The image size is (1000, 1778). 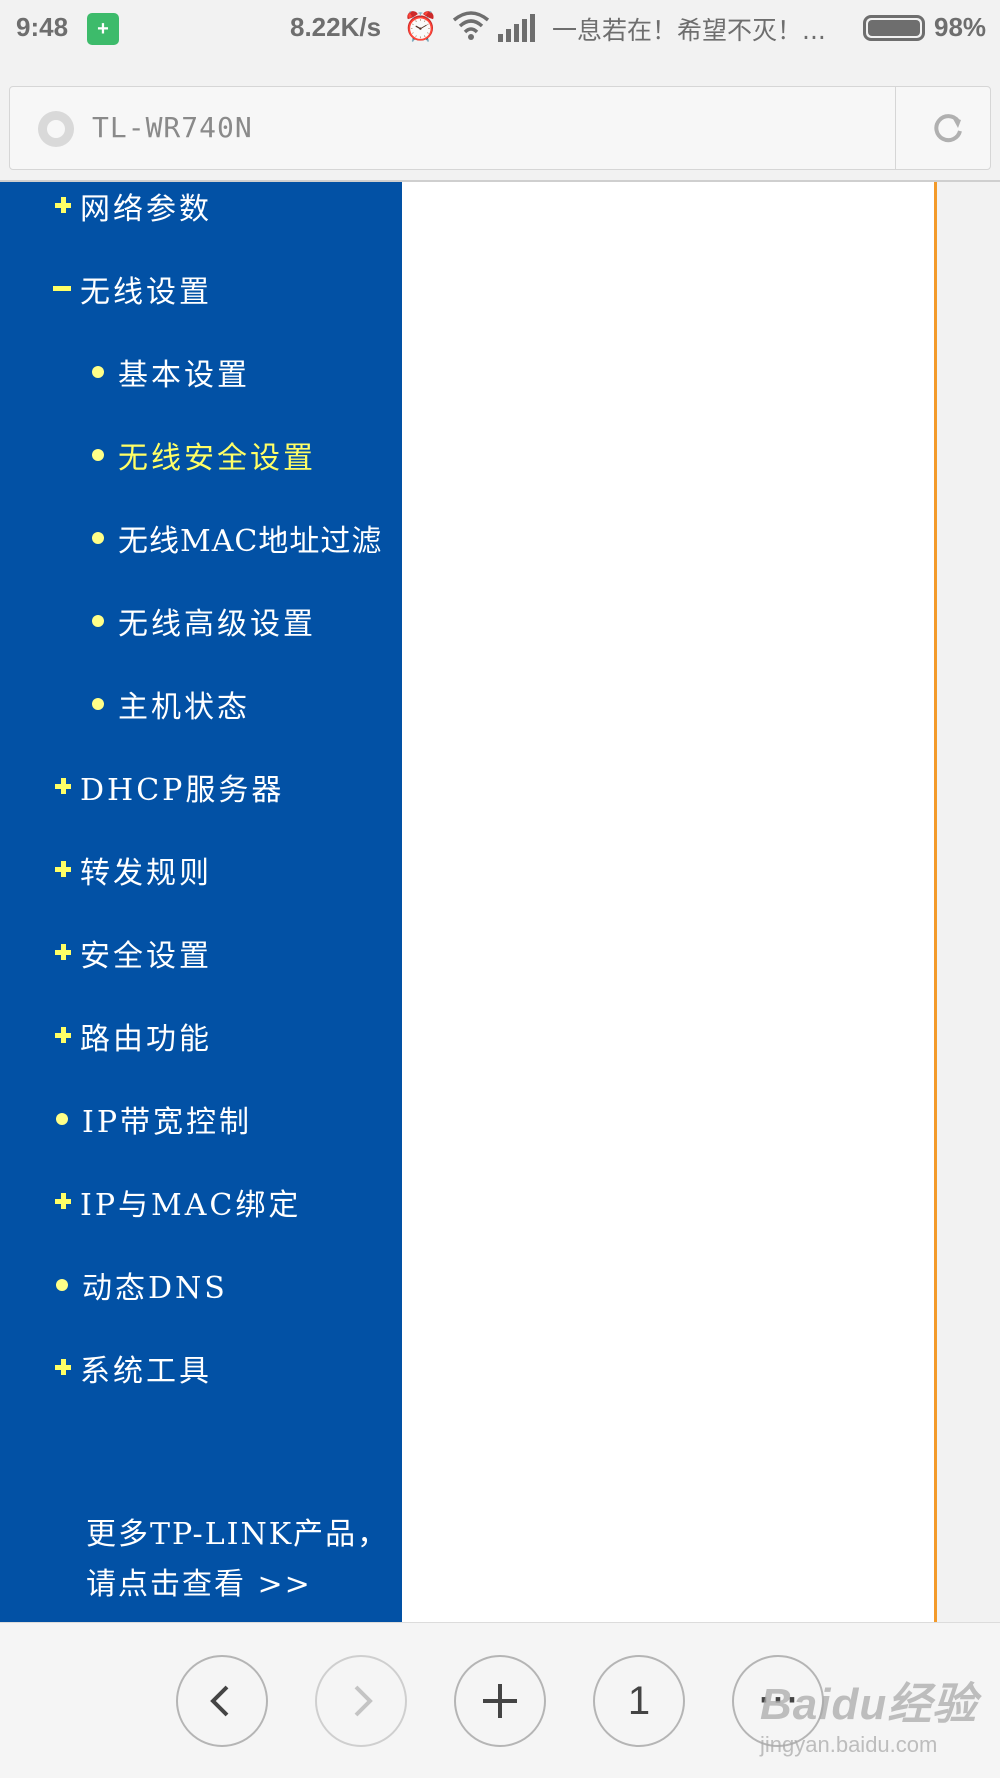 What do you see at coordinates (184, 707) in the screenshot?
I see `menu-label: 主机状态` at bounding box center [184, 707].